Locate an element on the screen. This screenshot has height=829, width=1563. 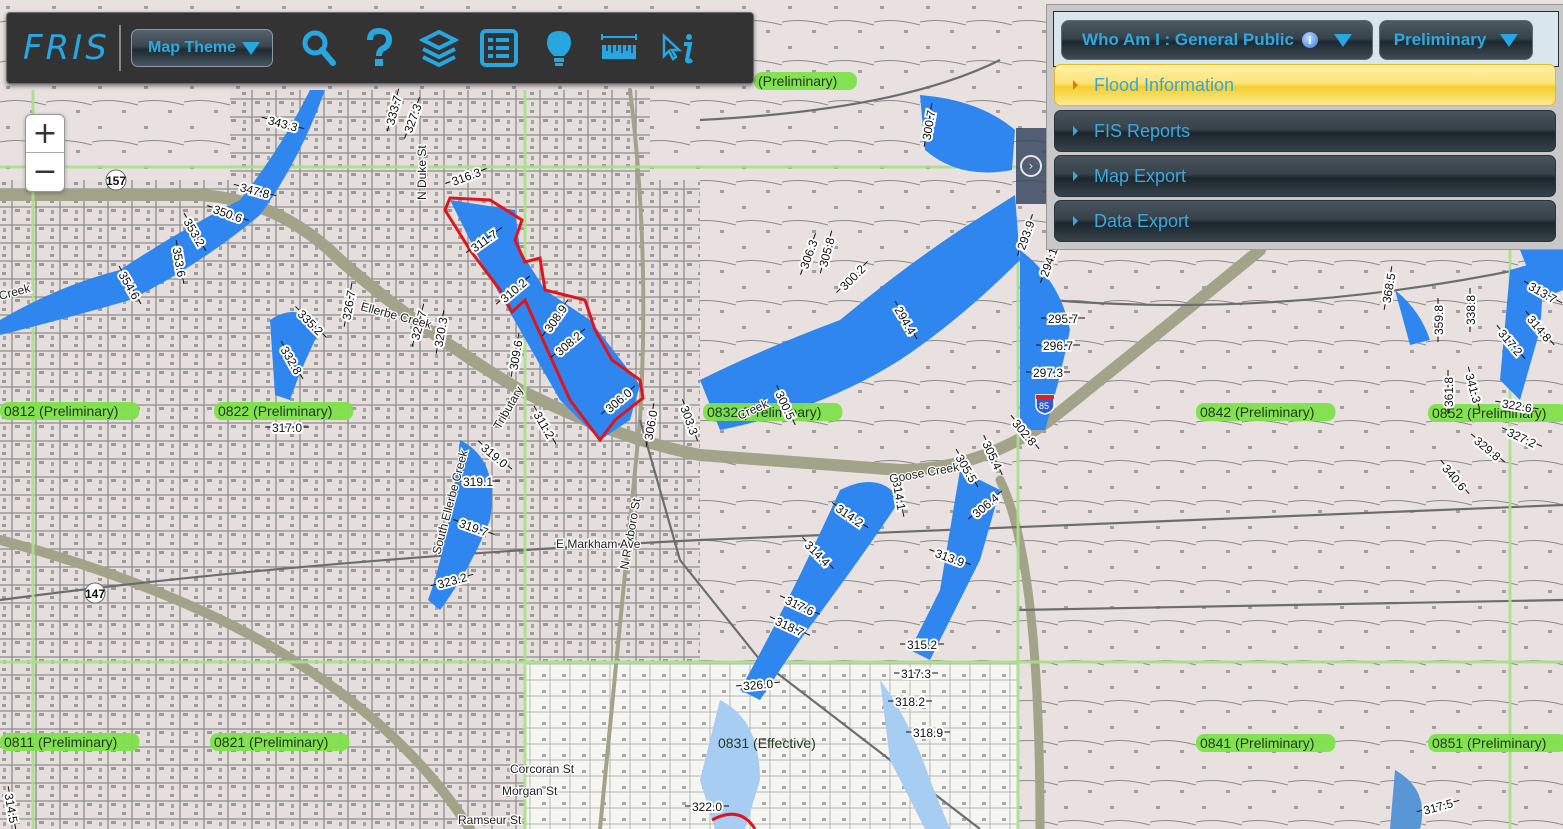
panel-label-text: 0821 (Preliminary) is located at coordinates (271, 742).